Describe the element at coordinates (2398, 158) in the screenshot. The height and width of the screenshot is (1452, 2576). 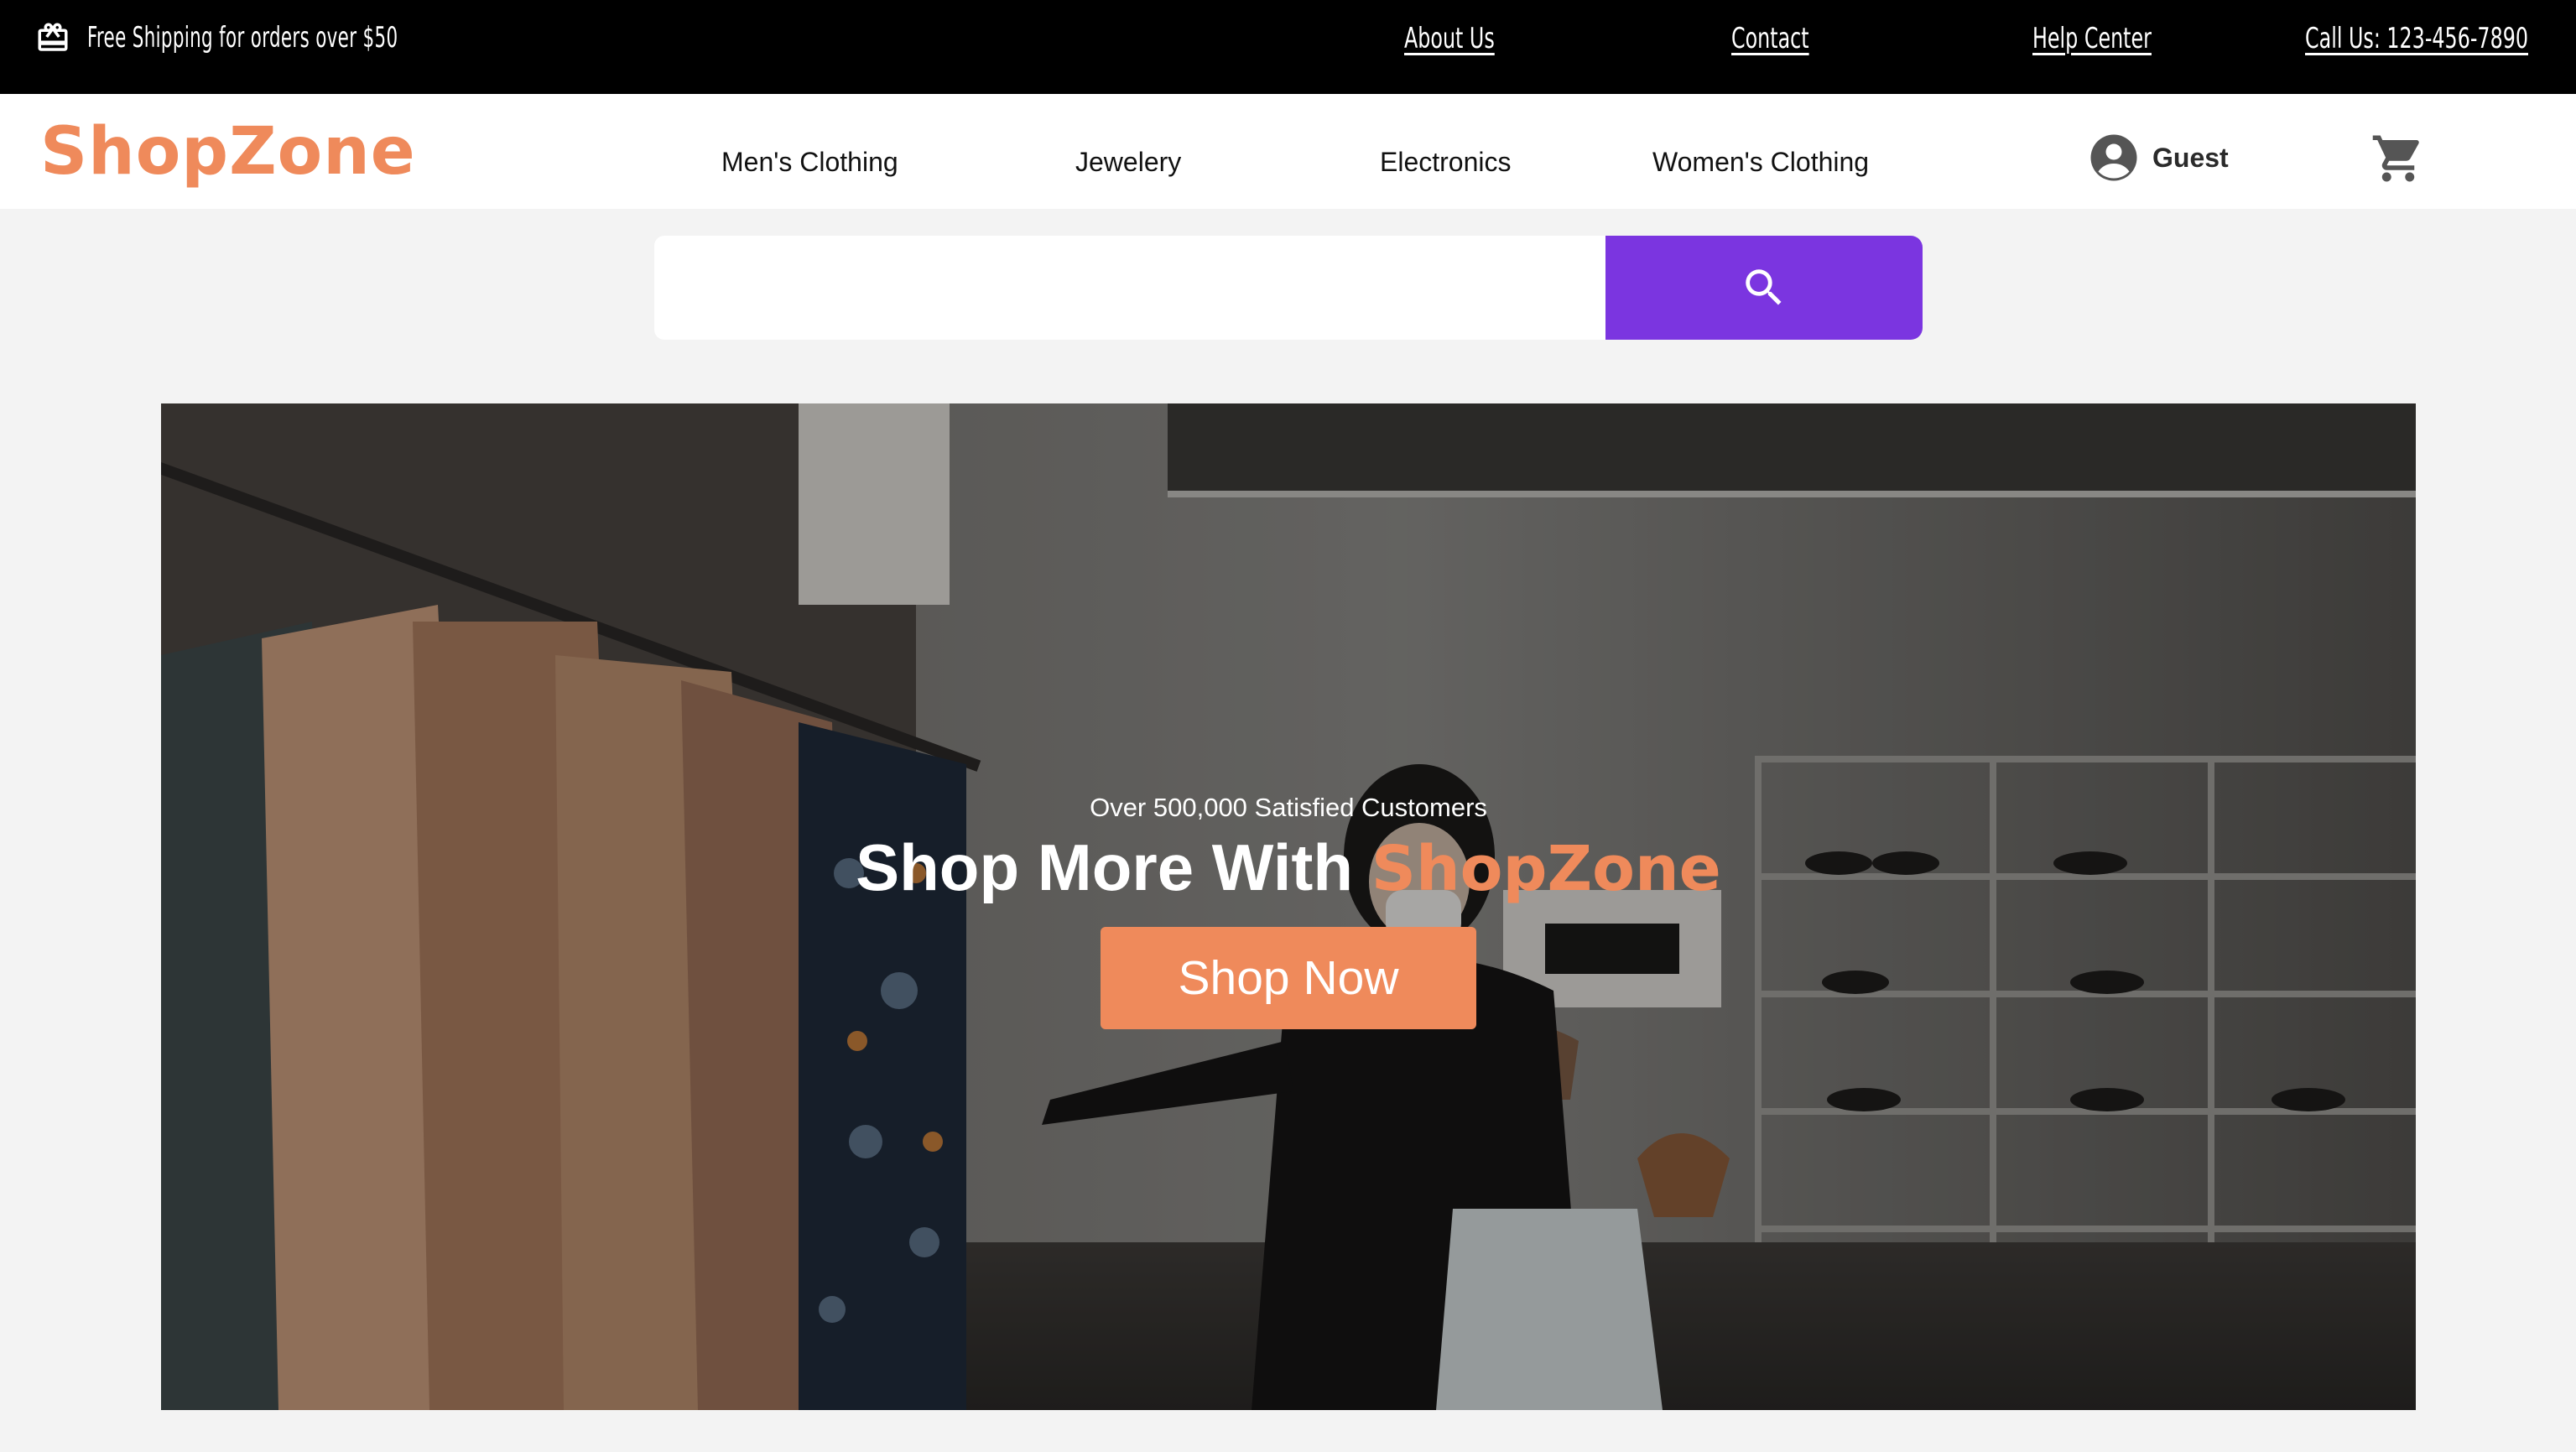
I see `shopping-cart-icon` at that location.